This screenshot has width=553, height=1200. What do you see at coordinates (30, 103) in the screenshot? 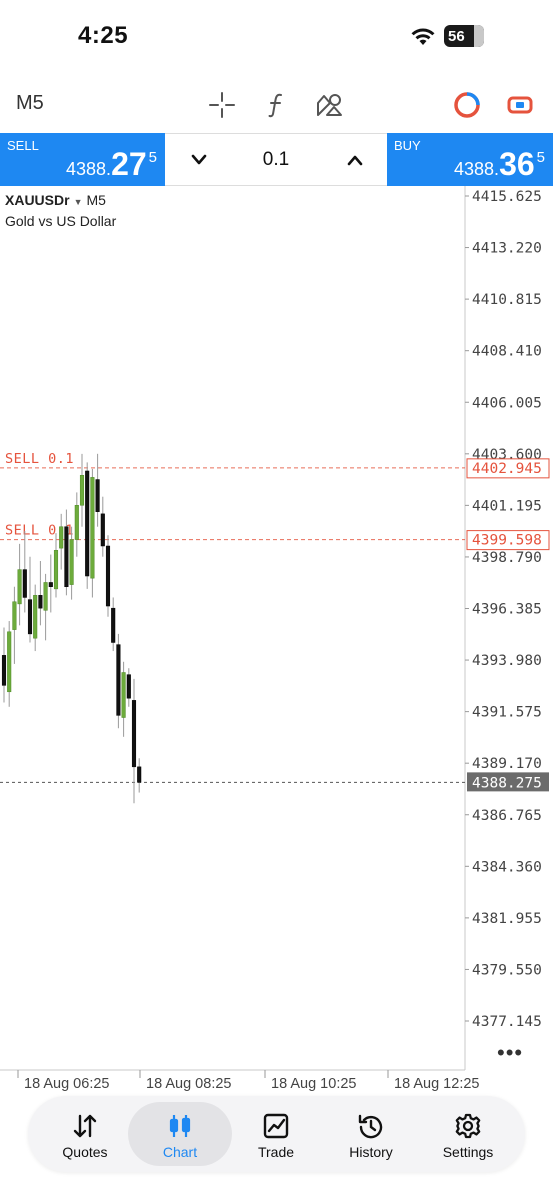
I see `timeframe-selector: M5` at bounding box center [30, 103].